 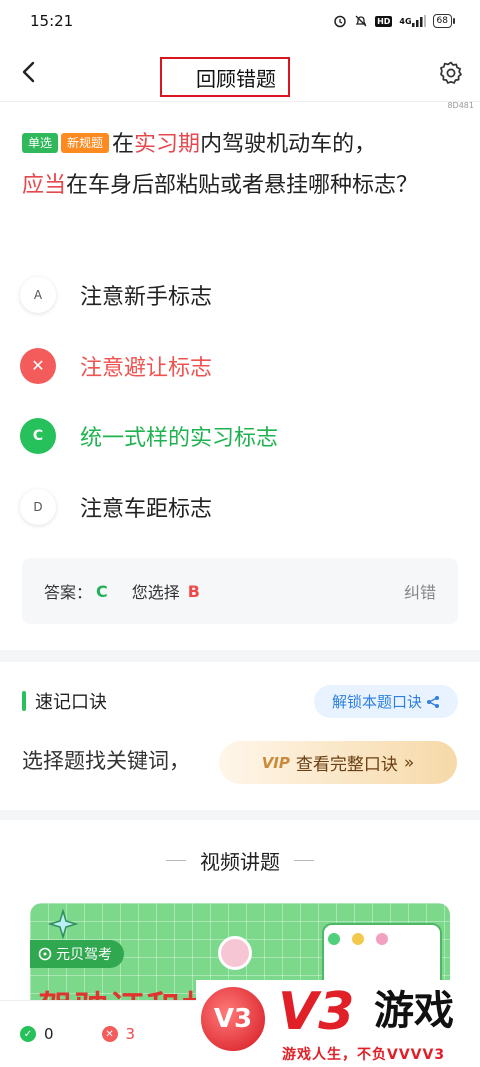 I want to click on choice-label: 您选择, so click(x=155, y=592).